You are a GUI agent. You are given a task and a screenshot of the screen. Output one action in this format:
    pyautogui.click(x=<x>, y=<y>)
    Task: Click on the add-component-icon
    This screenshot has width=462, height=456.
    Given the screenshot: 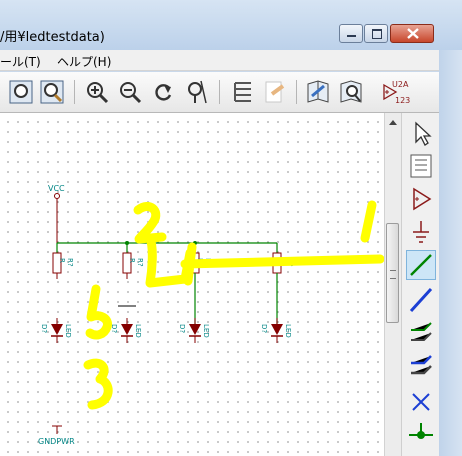 What is the action you would take?
    pyautogui.click(x=421, y=199)
    